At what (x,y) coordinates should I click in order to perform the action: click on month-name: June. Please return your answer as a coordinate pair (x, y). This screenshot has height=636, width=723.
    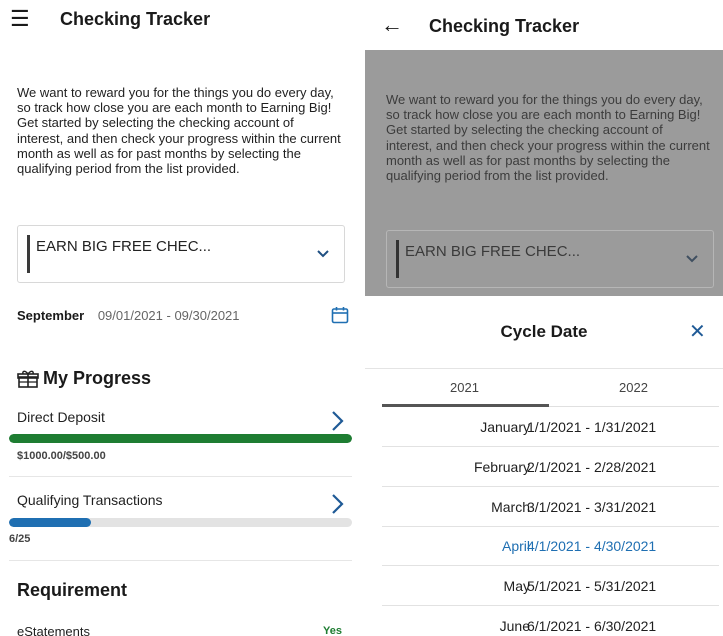
    Looking at the image, I should click on (514, 626).